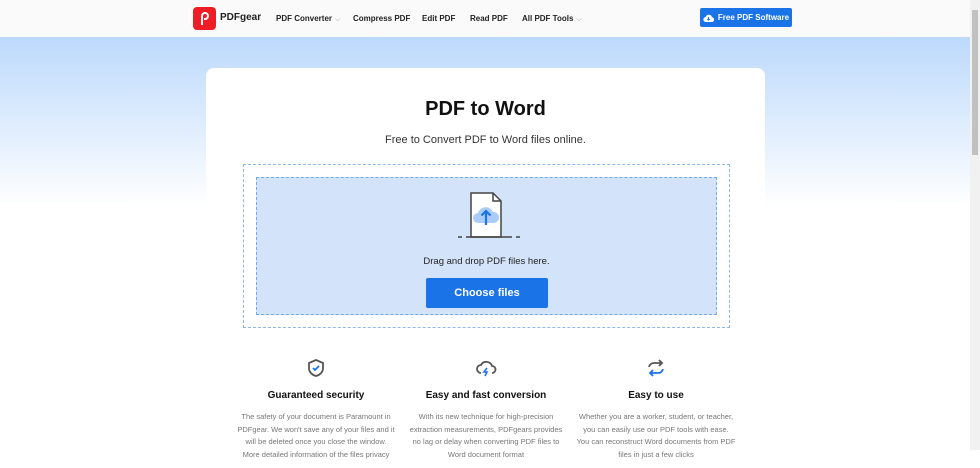 Image resolution: width=980 pixels, height=468 pixels. I want to click on nav-label: PDF Converter, so click(304, 18).